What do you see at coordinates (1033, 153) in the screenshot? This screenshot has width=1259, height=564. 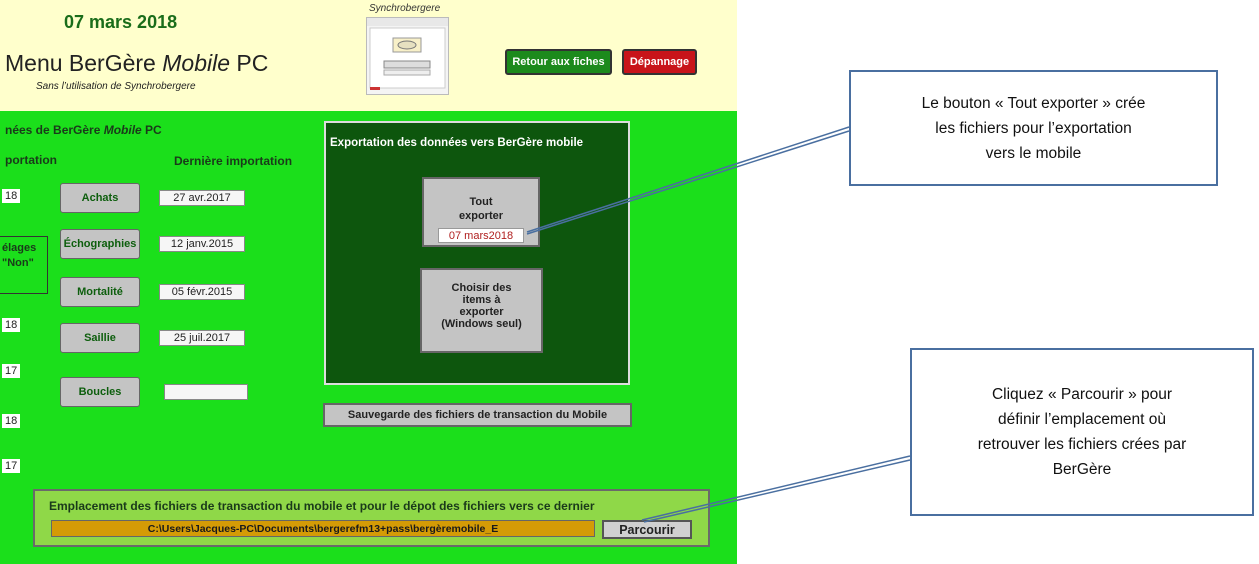 I see `callout-line: vers le mobile` at bounding box center [1033, 153].